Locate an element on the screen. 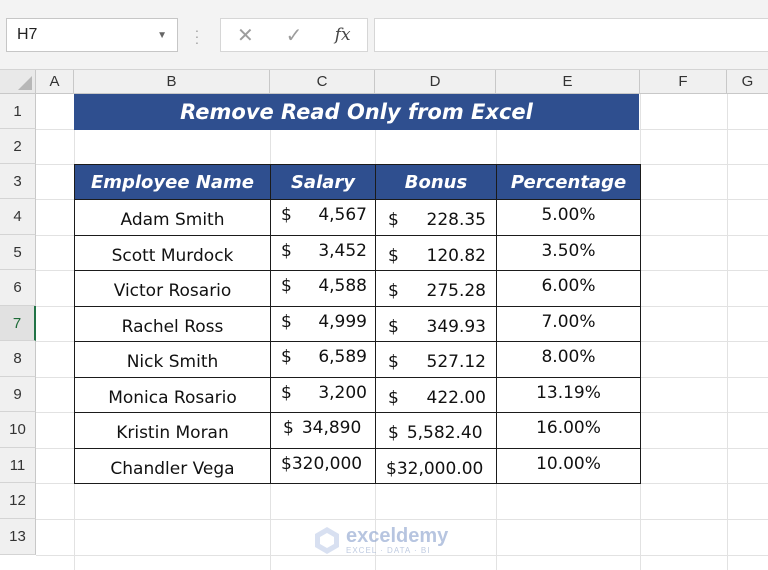 This screenshot has height=570, width=768. table-row: Adam Smith $4,567 $228.35 5.00% is located at coordinates (357, 217).